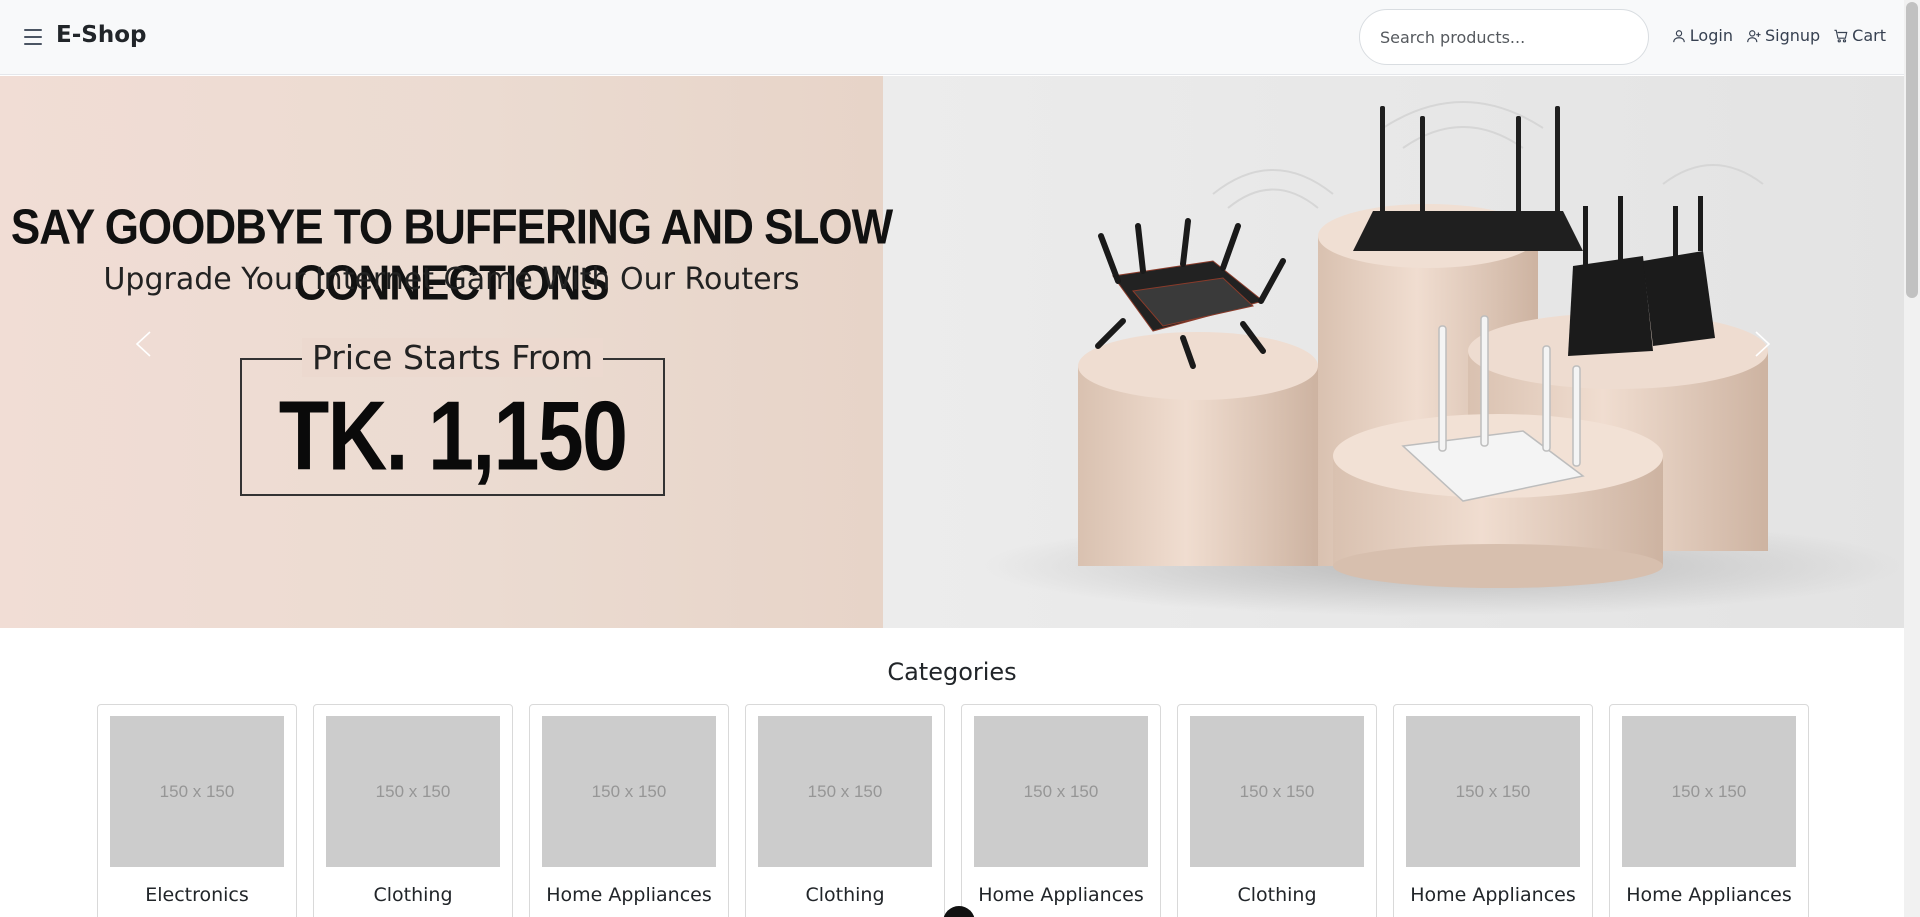 Image resolution: width=1920 pixels, height=917 pixels. I want to click on brand-logo: E-Shop, so click(101, 35).